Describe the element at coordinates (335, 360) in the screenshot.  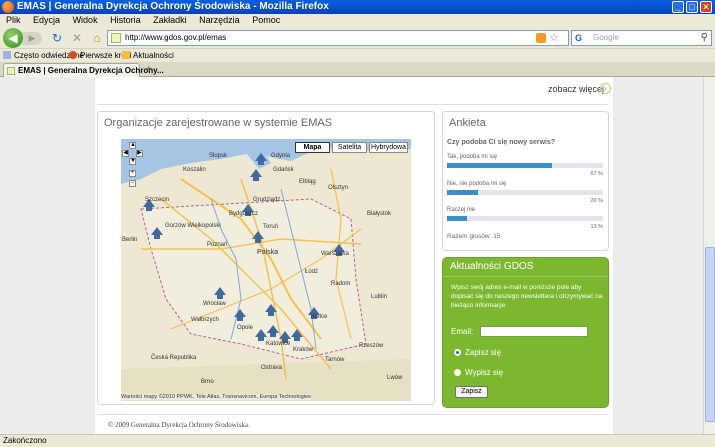
I see `city-label: Tarnów` at that location.